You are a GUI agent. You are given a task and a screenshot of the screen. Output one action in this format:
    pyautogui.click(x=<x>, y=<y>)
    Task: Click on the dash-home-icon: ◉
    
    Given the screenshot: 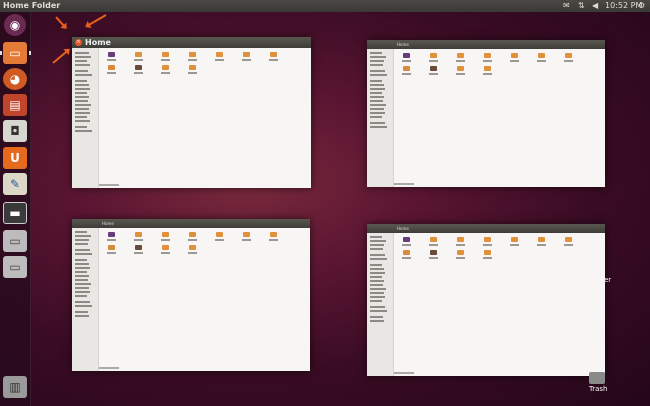 What is the action you would take?
    pyautogui.click(x=15, y=25)
    